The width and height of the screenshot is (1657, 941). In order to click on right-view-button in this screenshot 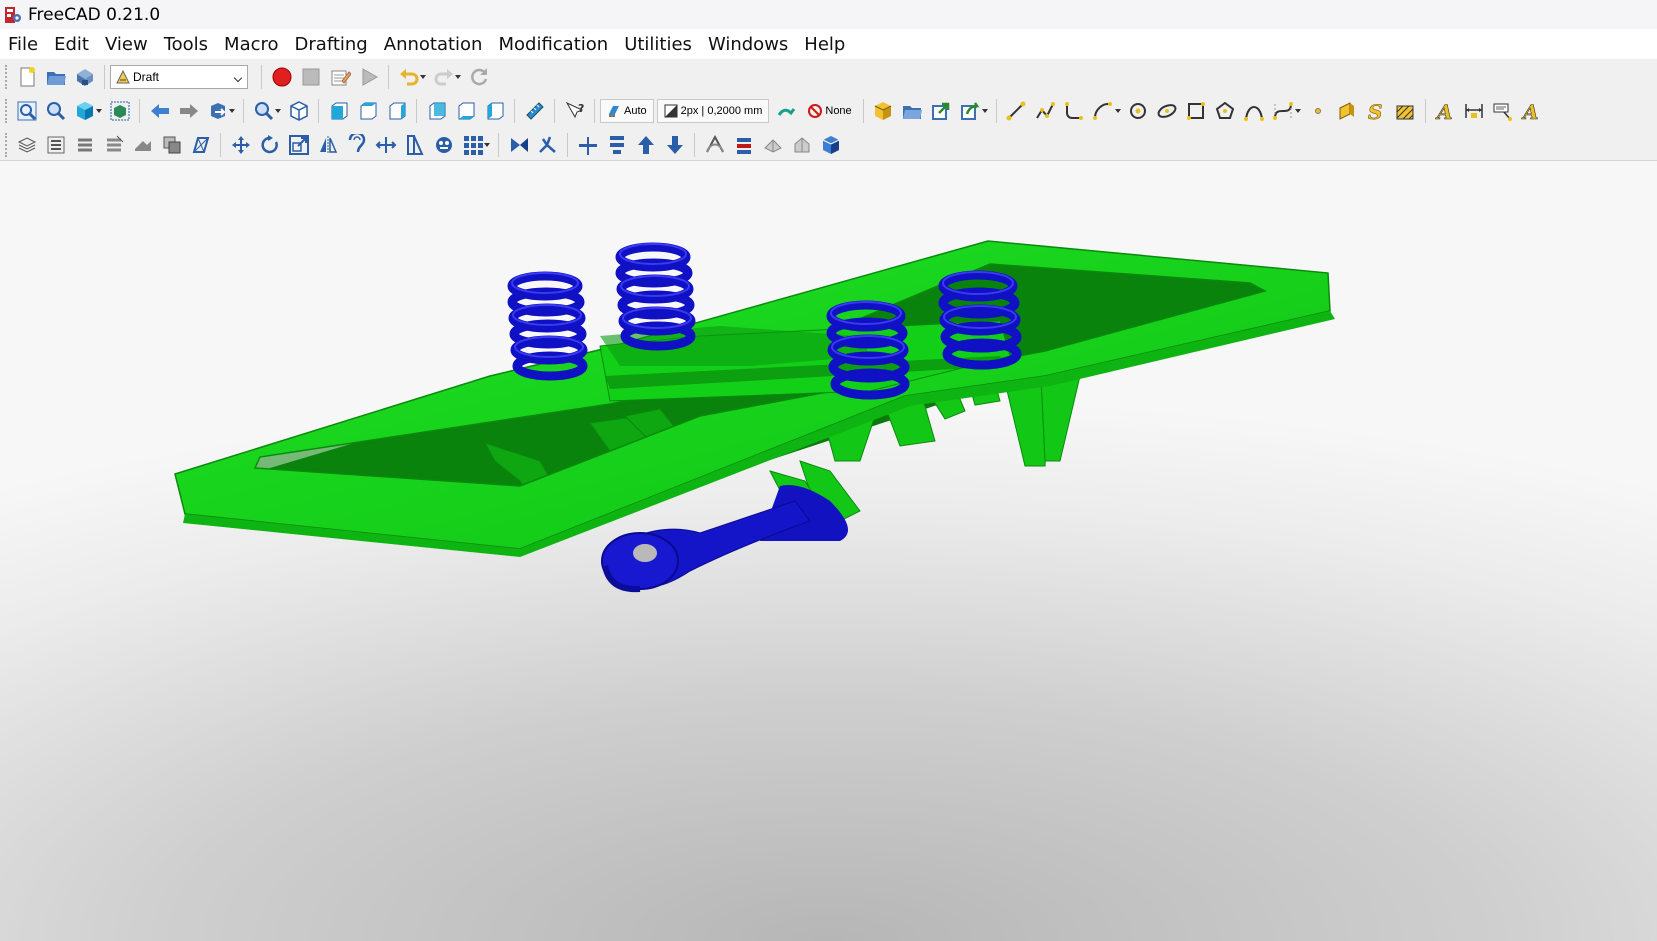, I will do `click(396, 111)`.